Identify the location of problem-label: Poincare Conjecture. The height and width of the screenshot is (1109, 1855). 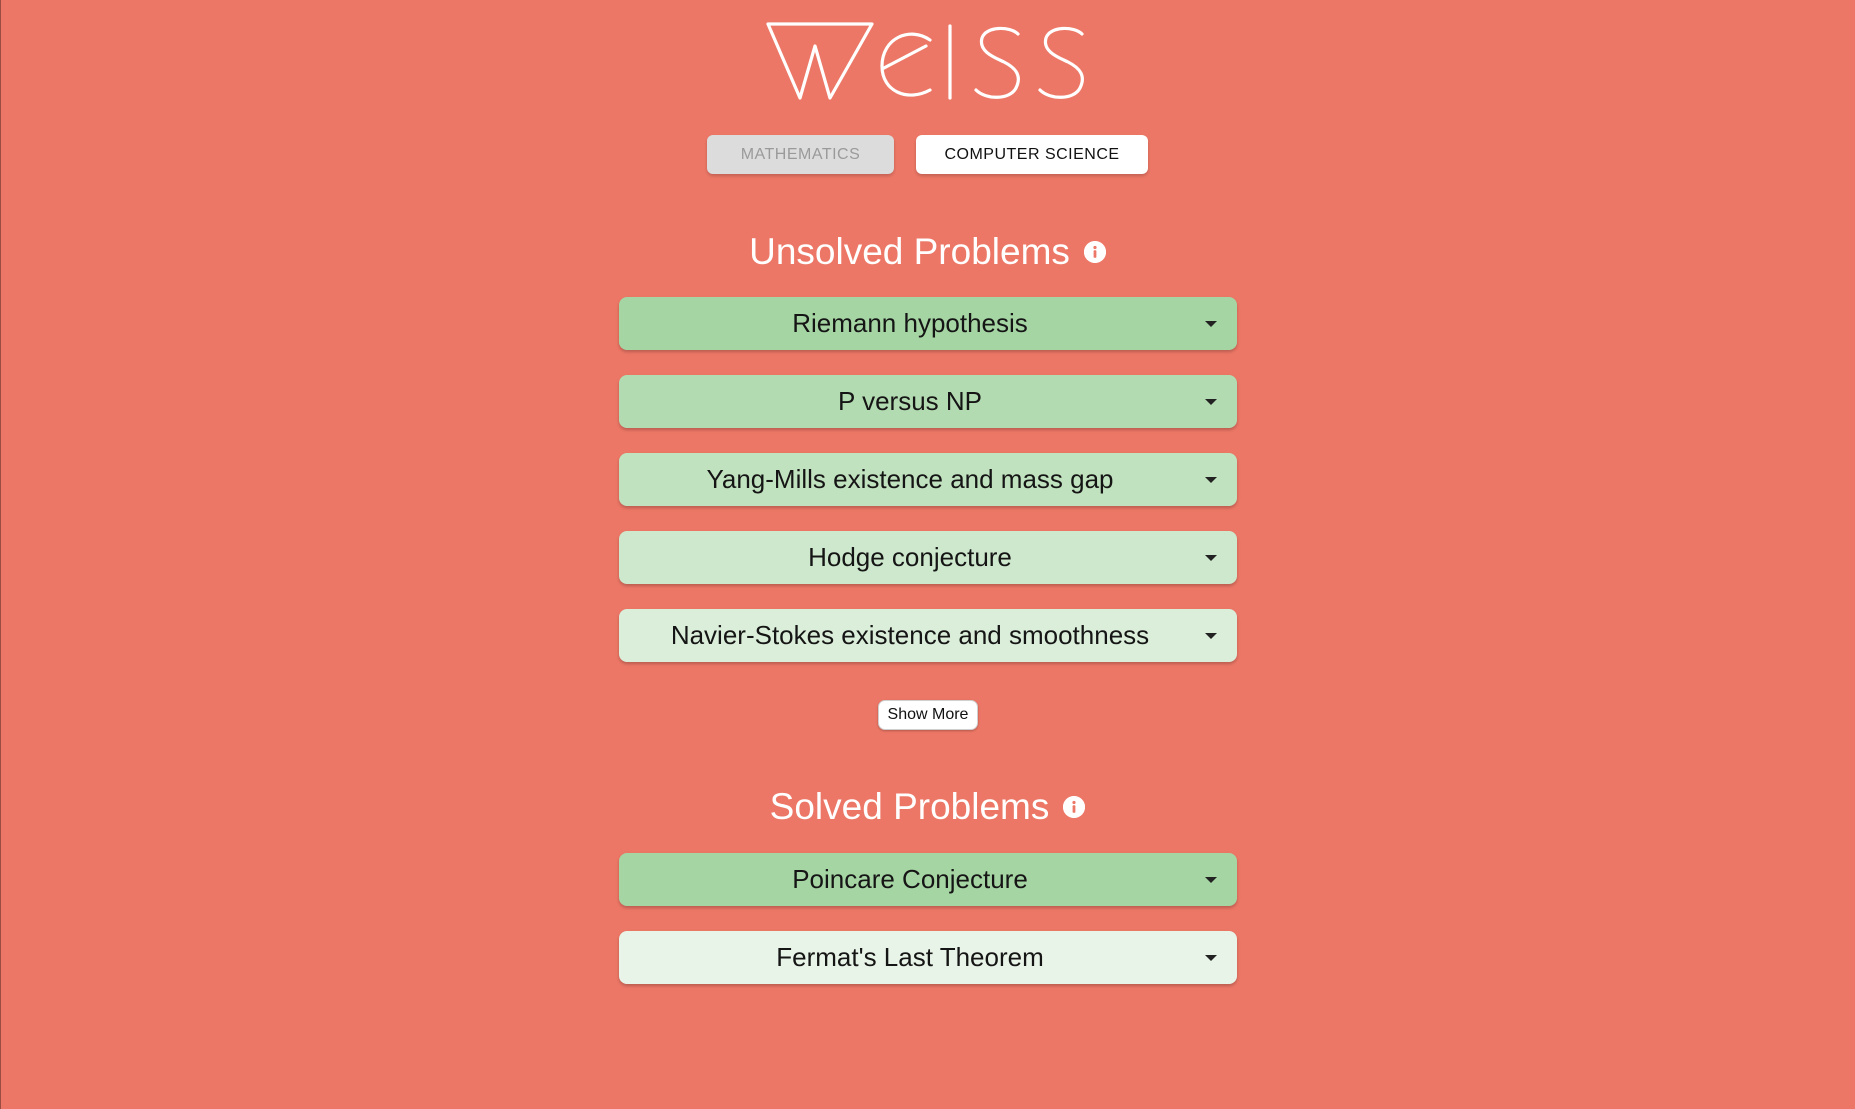
(910, 879).